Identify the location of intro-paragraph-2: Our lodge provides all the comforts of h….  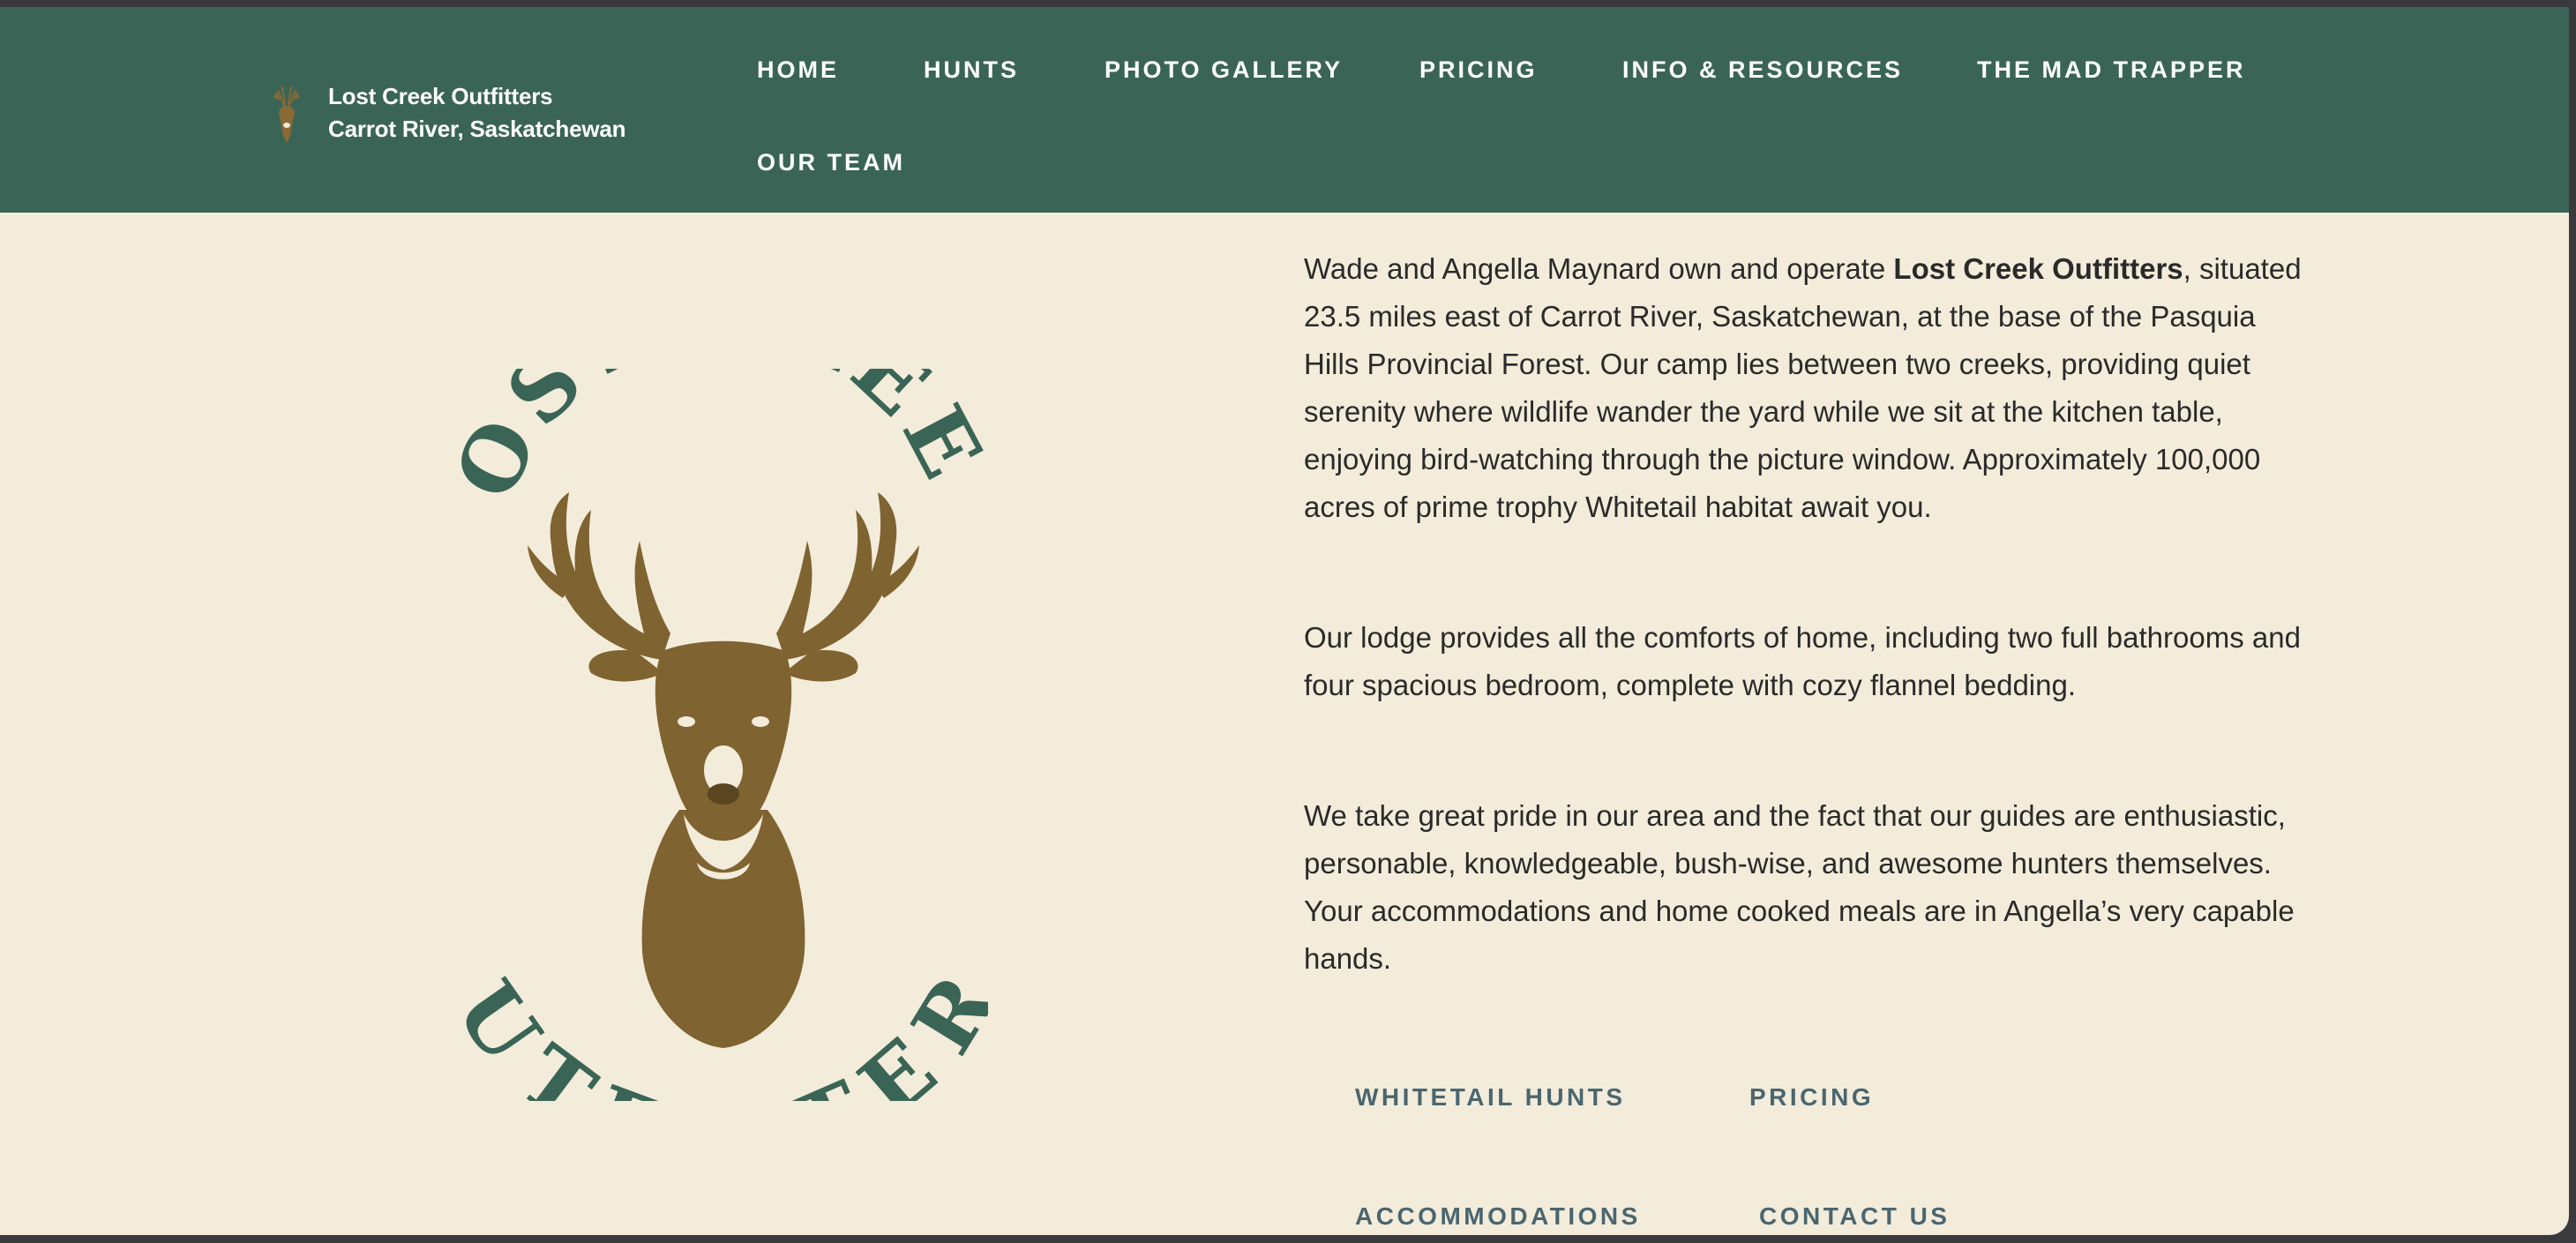
(1803, 661).